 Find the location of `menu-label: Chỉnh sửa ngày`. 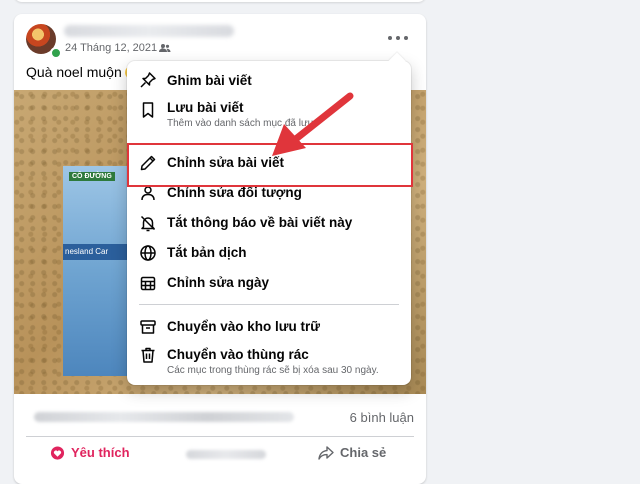

menu-label: Chỉnh sửa ngày is located at coordinates (218, 282).